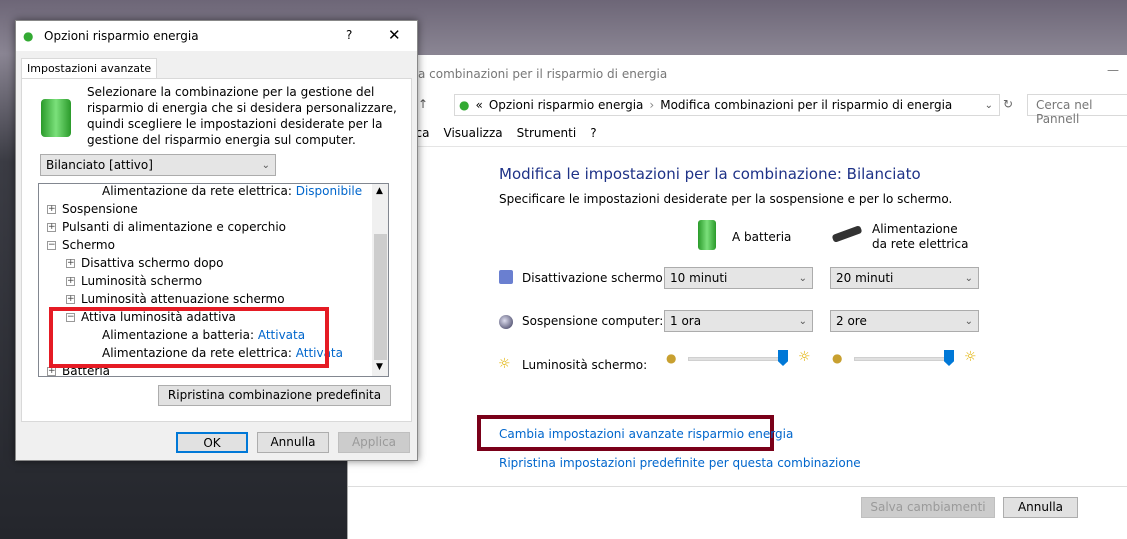  Describe the element at coordinates (847, 234) in the screenshot. I see `plug-icon` at that location.